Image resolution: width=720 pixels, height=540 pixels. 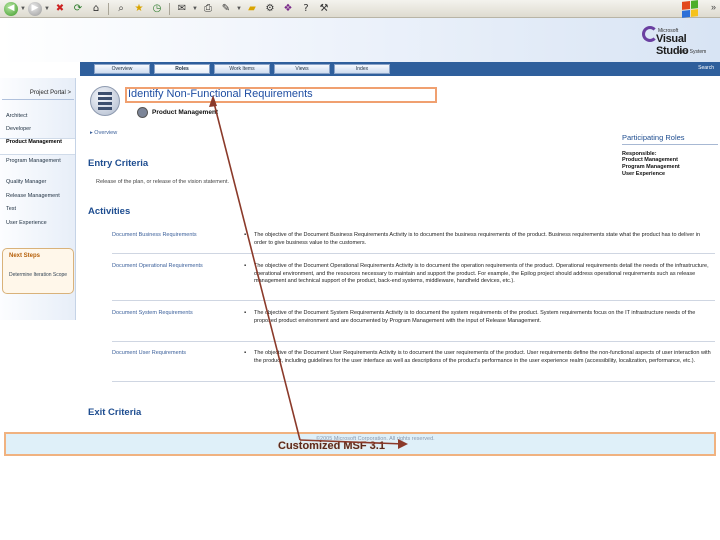 I want to click on next-steps-box: Next Steps Determine Iteration Scope, so click(x=38, y=271).